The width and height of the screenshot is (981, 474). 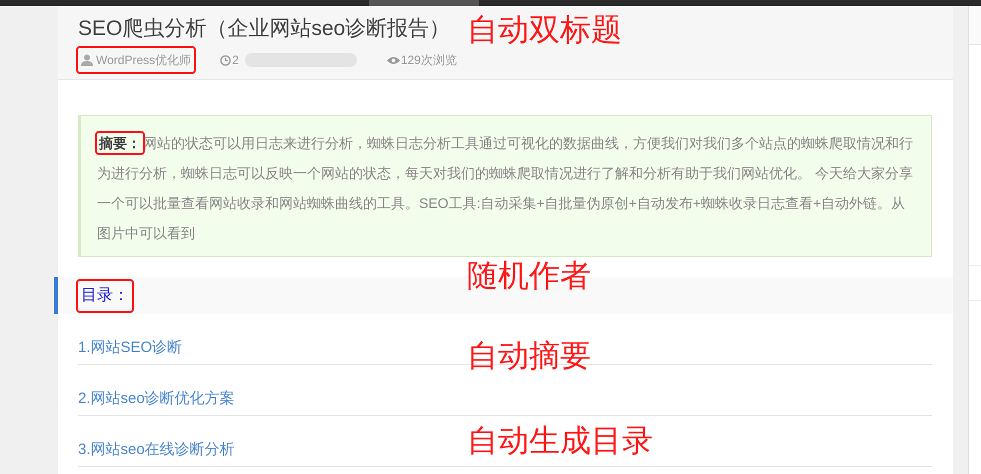 I want to click on toc-title: 目录：, so click(x=105, y=295).